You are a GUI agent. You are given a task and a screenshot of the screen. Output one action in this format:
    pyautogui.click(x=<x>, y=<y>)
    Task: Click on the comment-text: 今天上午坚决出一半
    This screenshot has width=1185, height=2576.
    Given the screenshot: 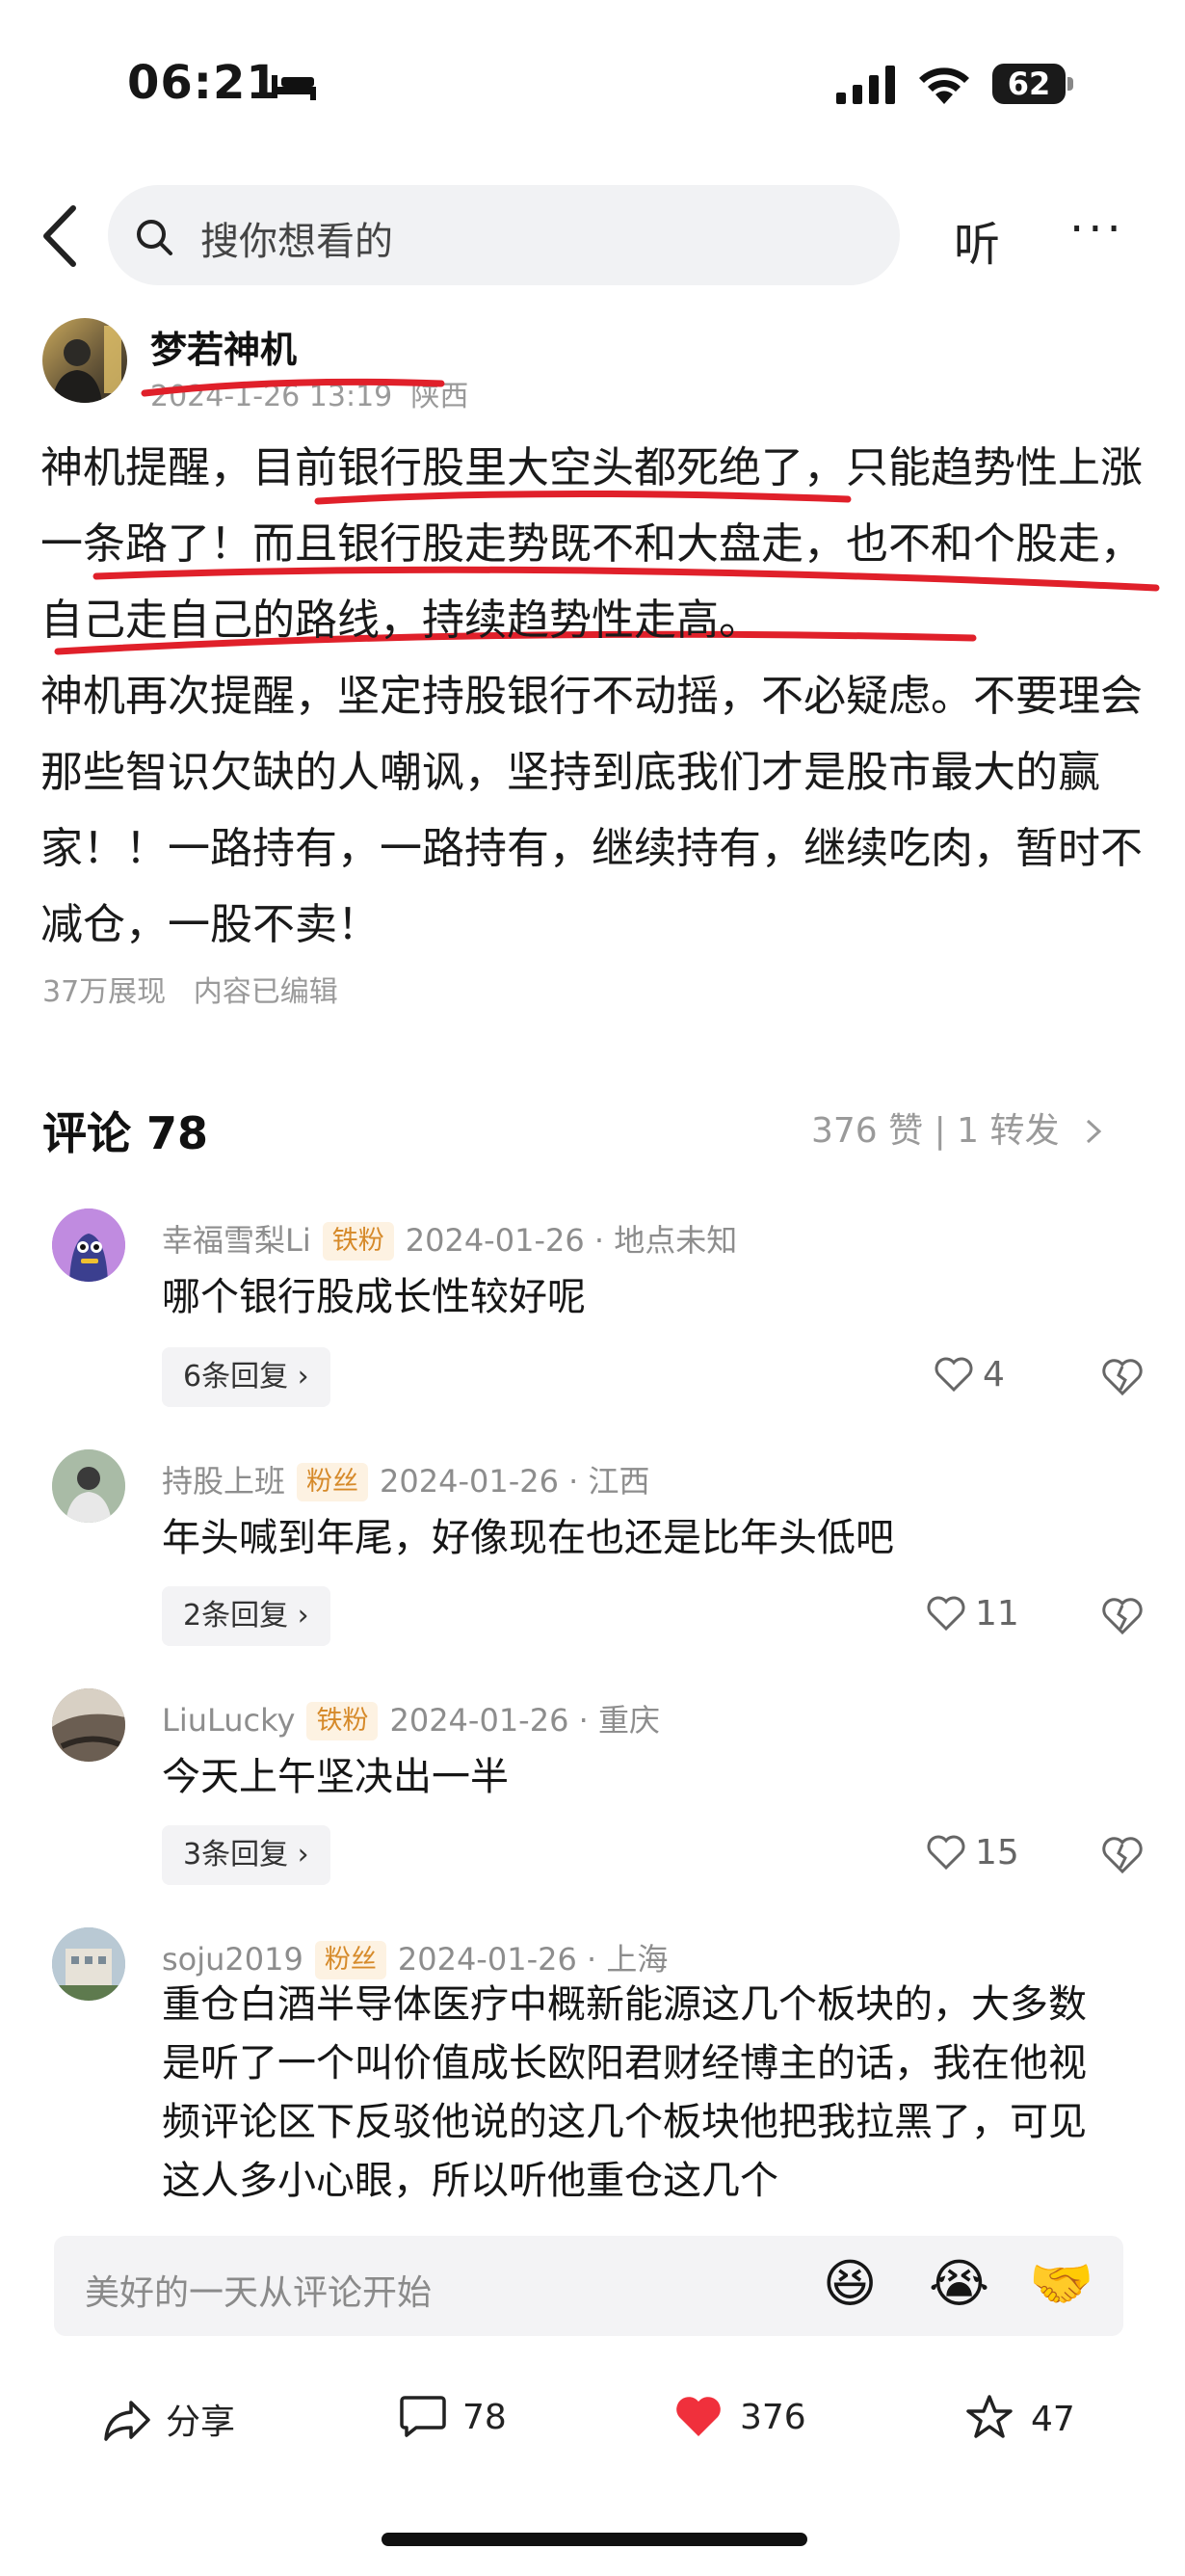 What is the action you would take?
    pyautogui.click(x=335, y=1777)
    